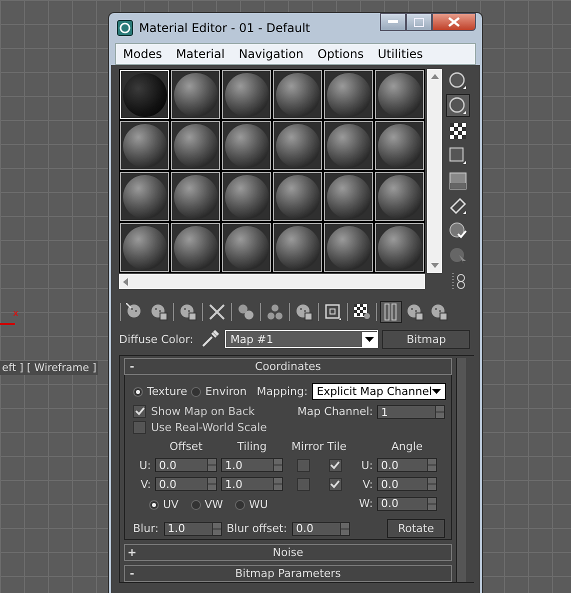 The image size is (571, 593). I want to click on viewport-label: eft ] [ Wireframe ], so click(49, 368).